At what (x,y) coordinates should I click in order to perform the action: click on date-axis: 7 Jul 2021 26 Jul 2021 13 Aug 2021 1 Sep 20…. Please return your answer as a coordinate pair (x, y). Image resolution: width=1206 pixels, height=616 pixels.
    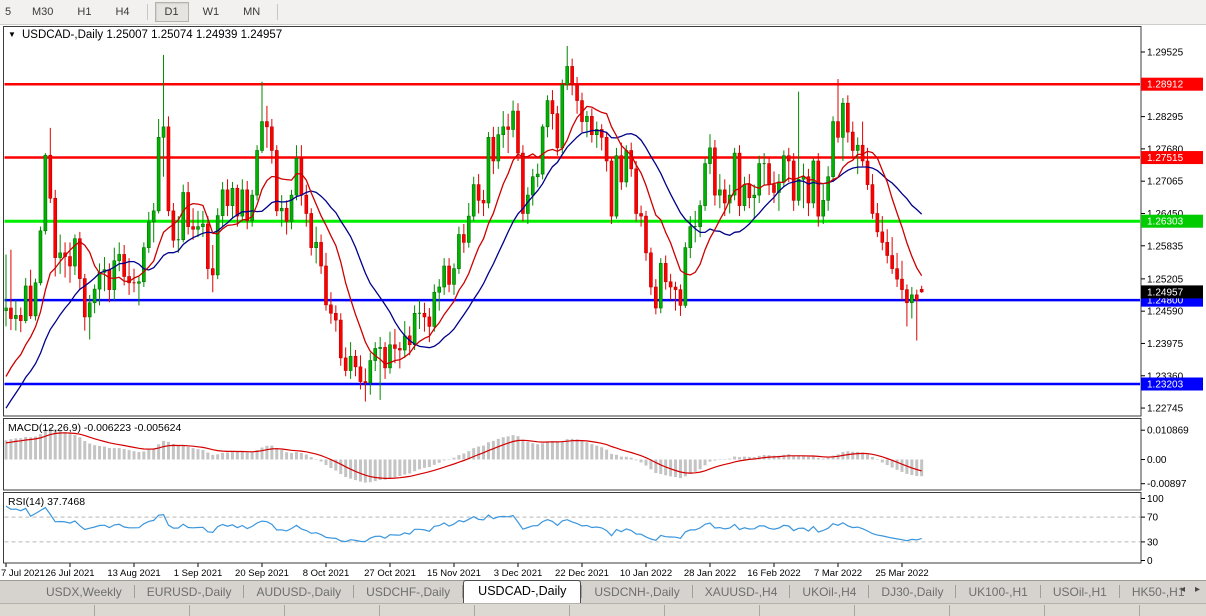
    Looking at the image, I should click on (465, 571).